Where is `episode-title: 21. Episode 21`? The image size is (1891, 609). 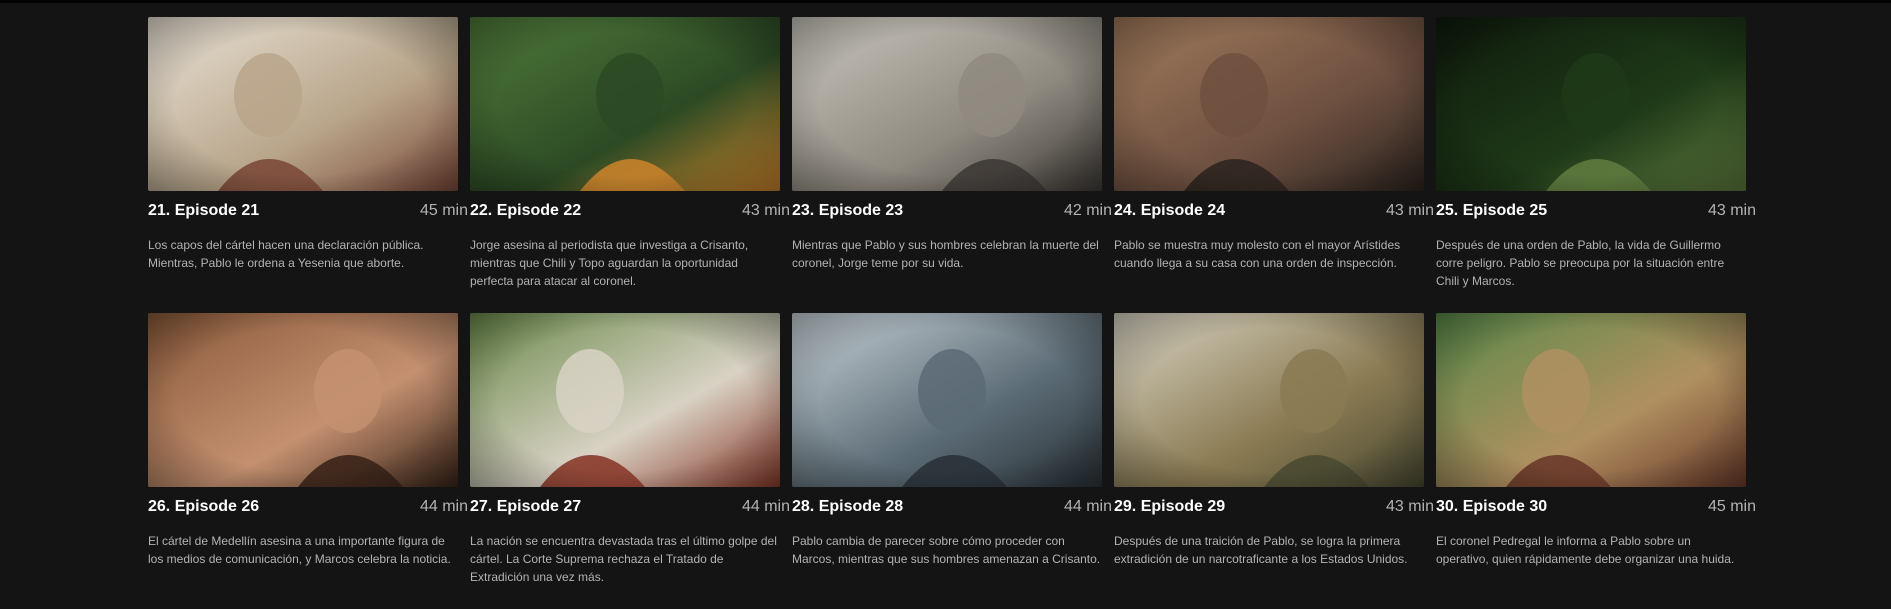
episode-title: 21. Episode 21 is located at coordinates (204, 210).